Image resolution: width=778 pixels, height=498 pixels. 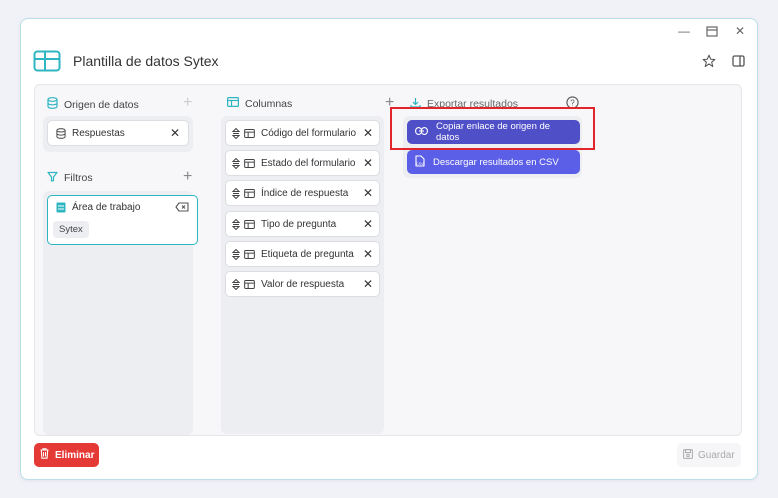 I want to click on svg-text: CSV, so click(x=420, y=164).